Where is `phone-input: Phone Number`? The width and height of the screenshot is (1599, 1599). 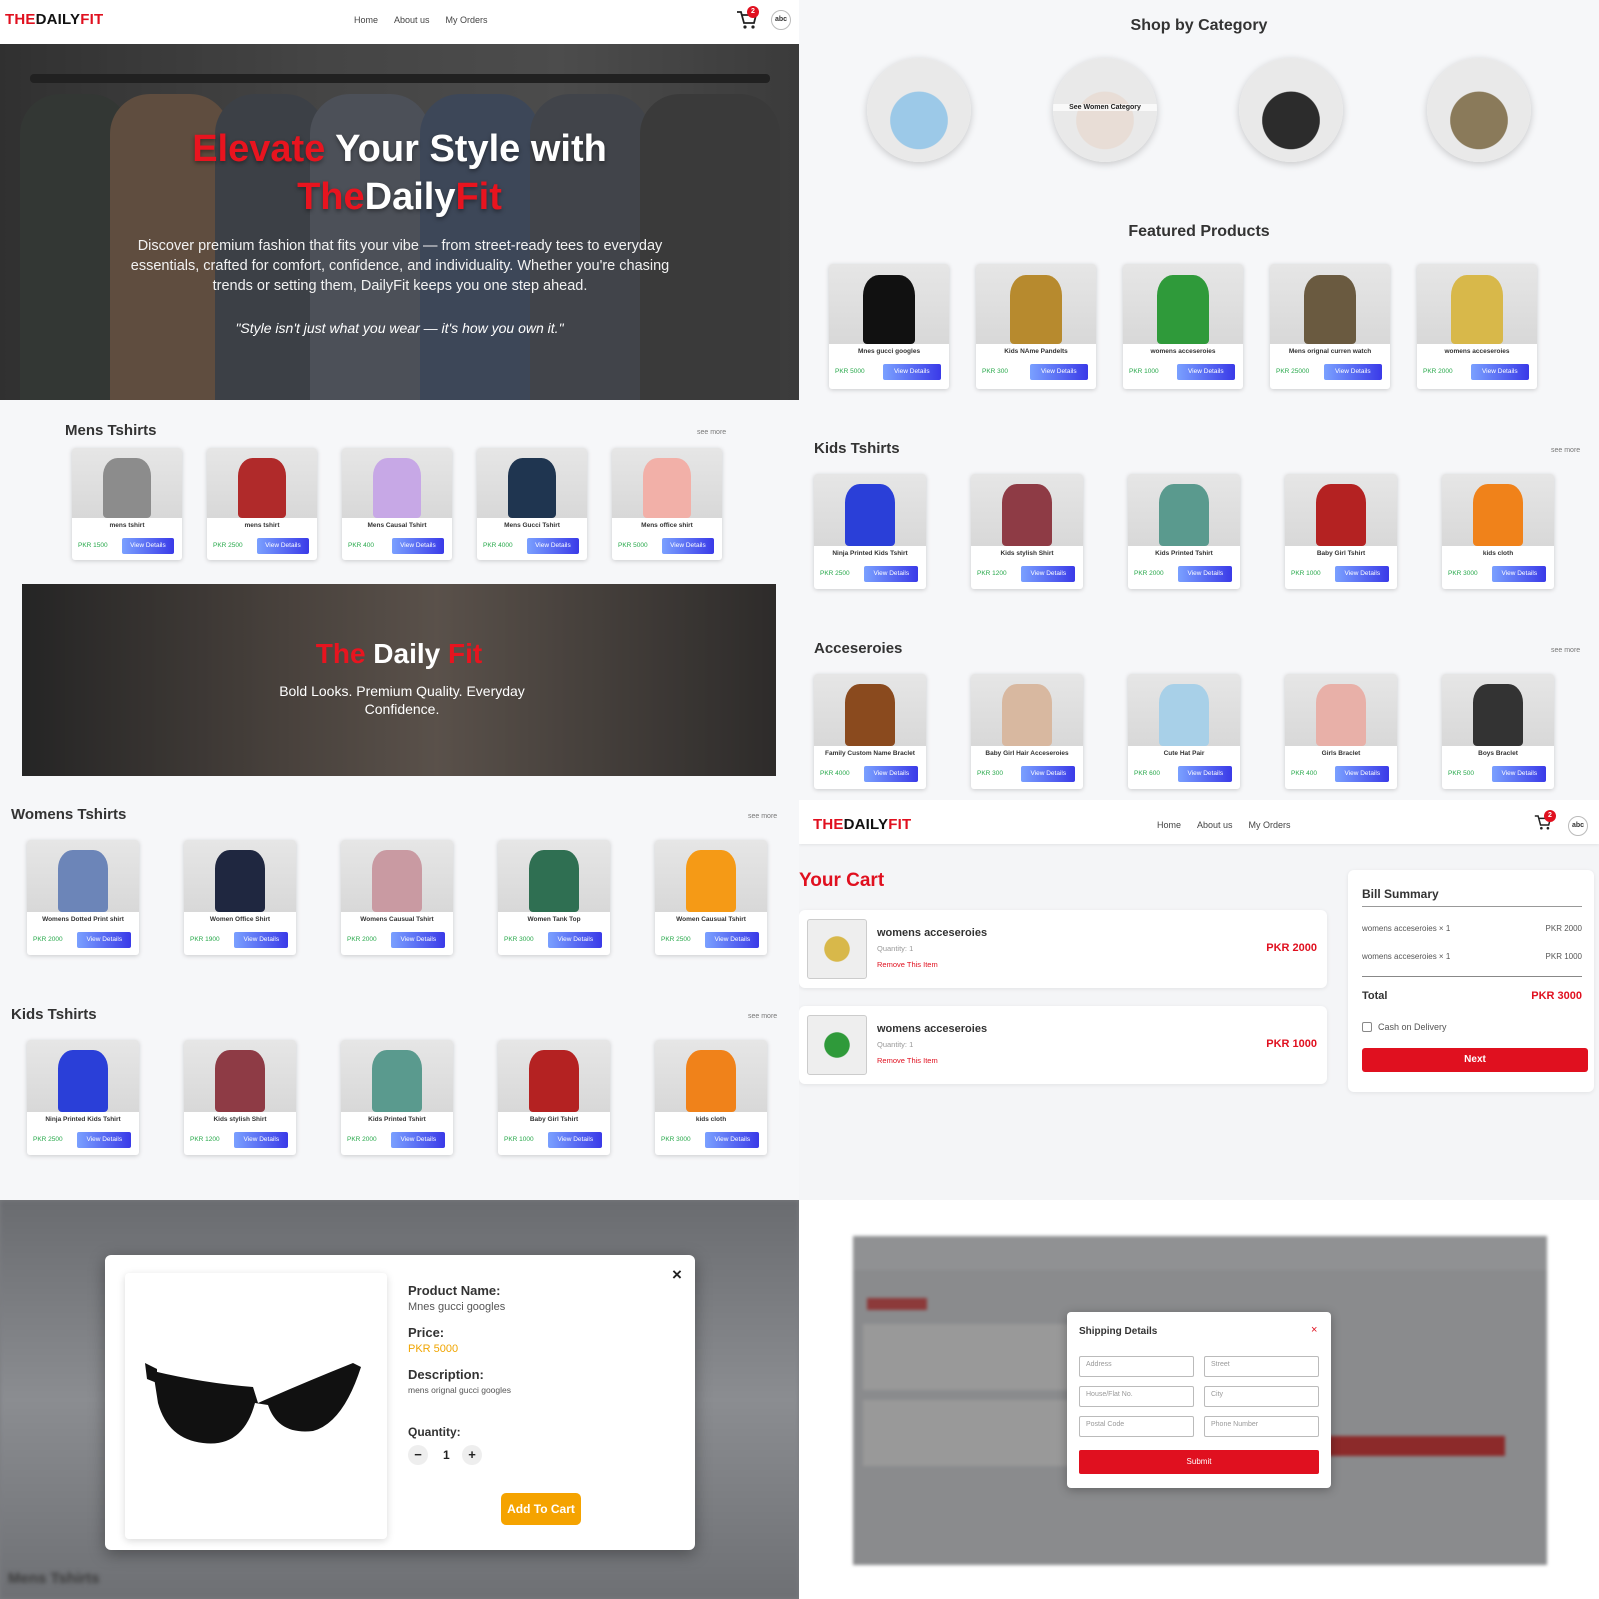 phone-input: Phone Number is located at coordinates (1261, 1426).